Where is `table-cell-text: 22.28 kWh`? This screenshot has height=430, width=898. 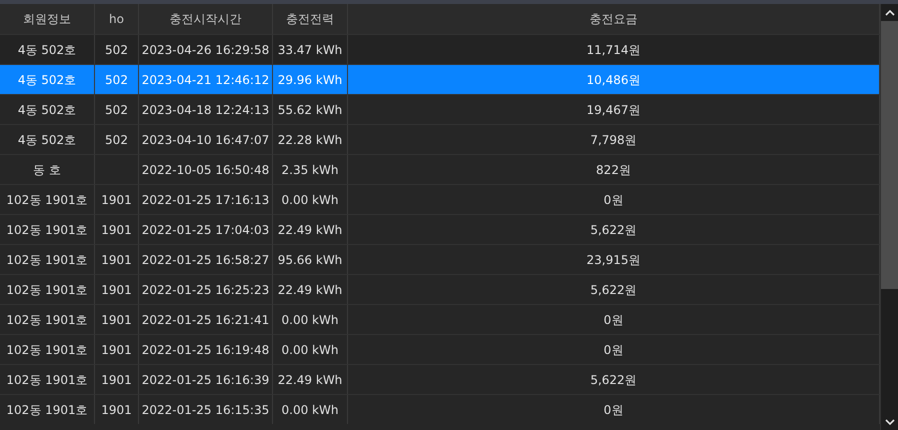 table-cell-text: 22.28 kWh is located at coordinates (310, 140).